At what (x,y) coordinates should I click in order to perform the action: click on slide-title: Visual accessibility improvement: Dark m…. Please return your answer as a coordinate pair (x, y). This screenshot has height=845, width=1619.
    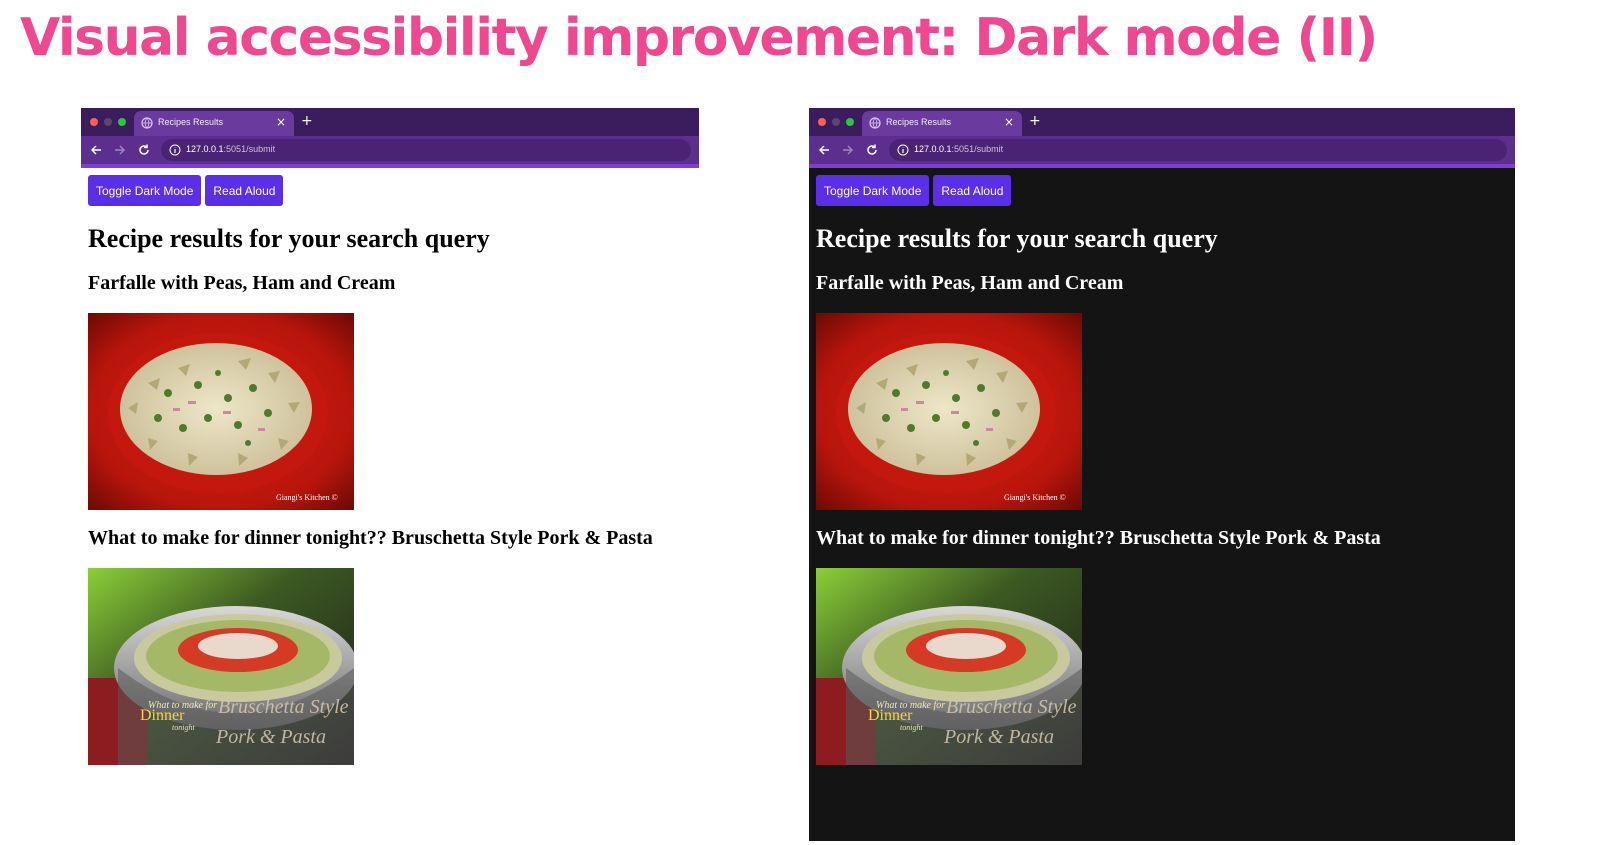
    Looking at the image, I should click on (699, 38).